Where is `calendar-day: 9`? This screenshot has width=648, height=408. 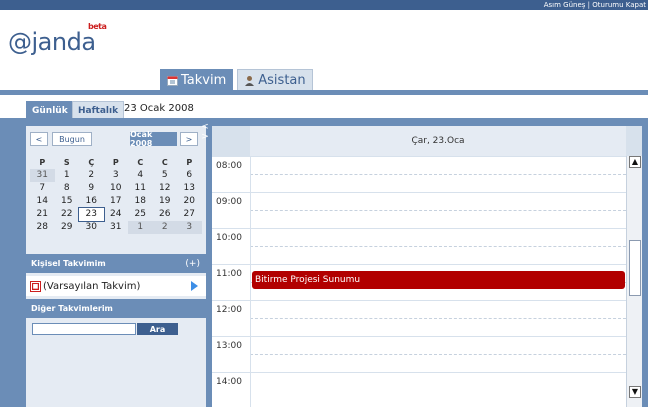 calendar-day: 9 is located at coordinates (91, 188).